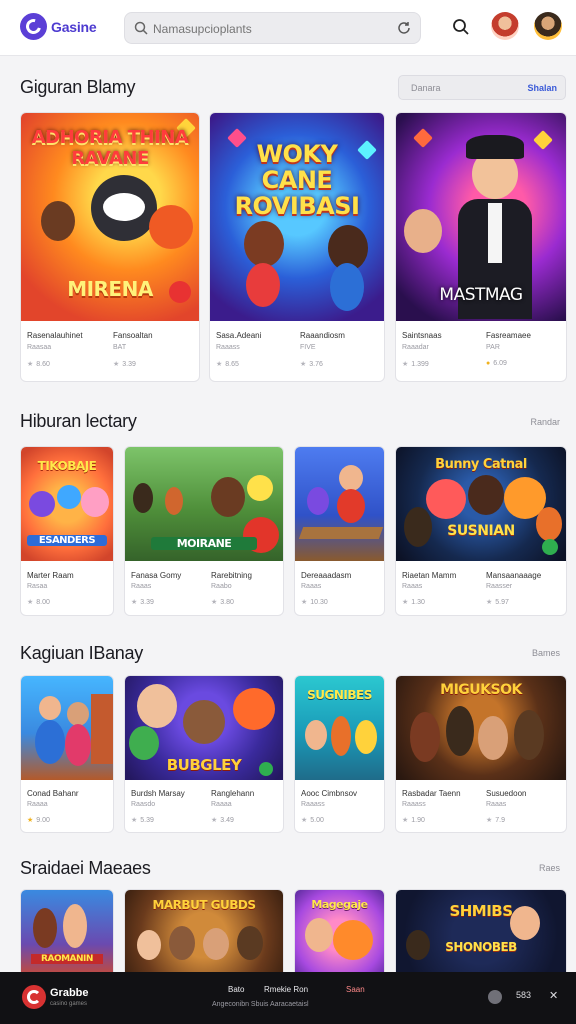  I want to click on game-provider: Raasaa, so click(39, 347).